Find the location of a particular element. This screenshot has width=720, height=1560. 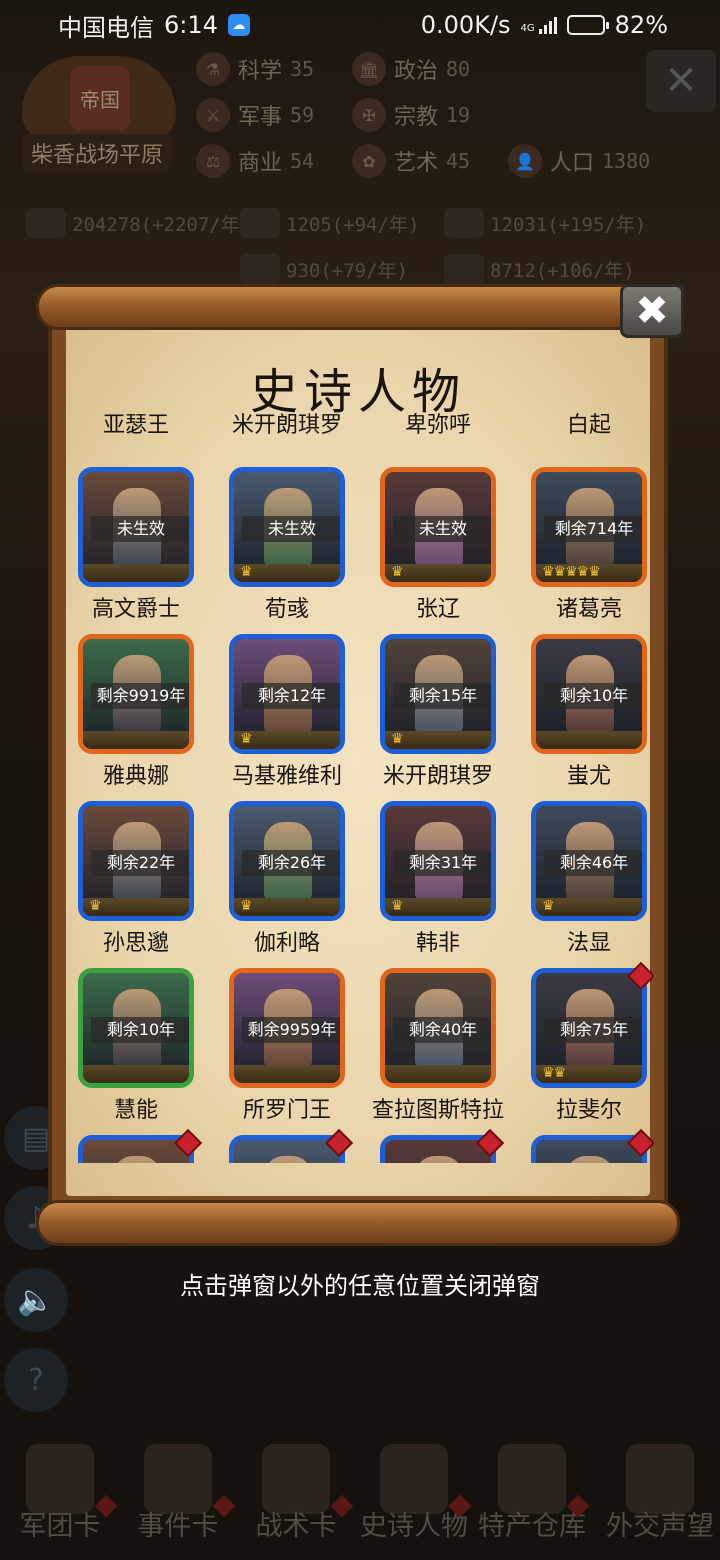

stat-label: 军事 is located at coordinates (260, 117).